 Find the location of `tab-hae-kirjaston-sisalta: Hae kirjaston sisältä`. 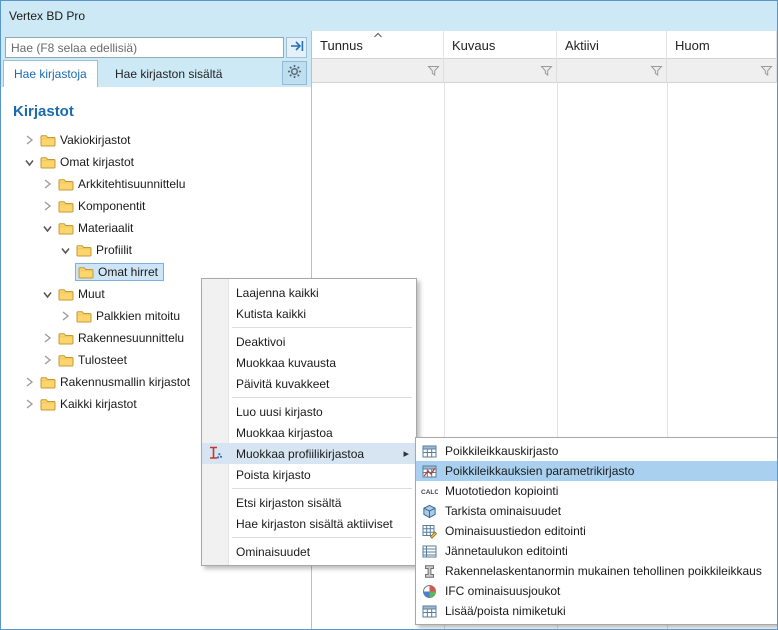

tab-hae-kirjaston-sisalta: Hae kirjaston sisältä is located at coordinates (168, 74).